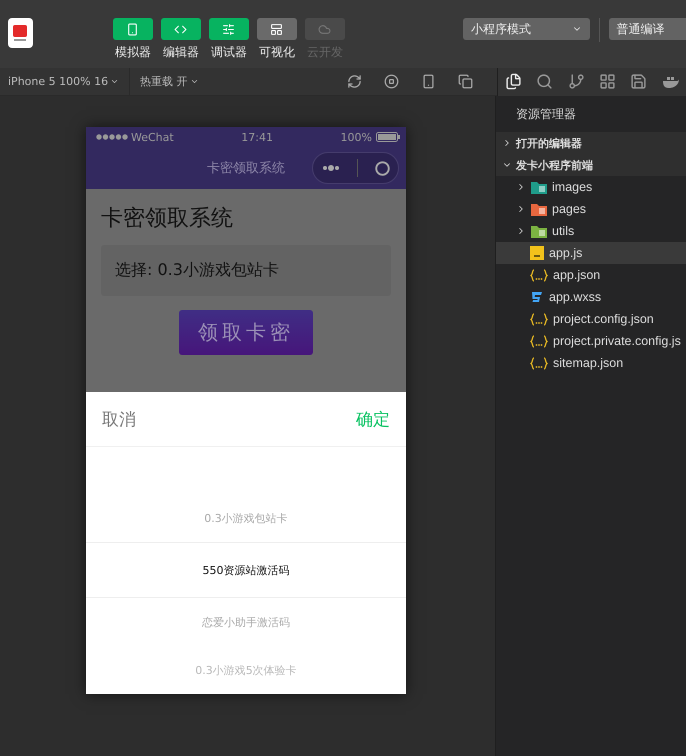 The width and height of the screenshot is (686, 756). Describe the element at coordinates (526, 29) in the screenshot. I see `mode-dropdown: 小程序模式` at that location.